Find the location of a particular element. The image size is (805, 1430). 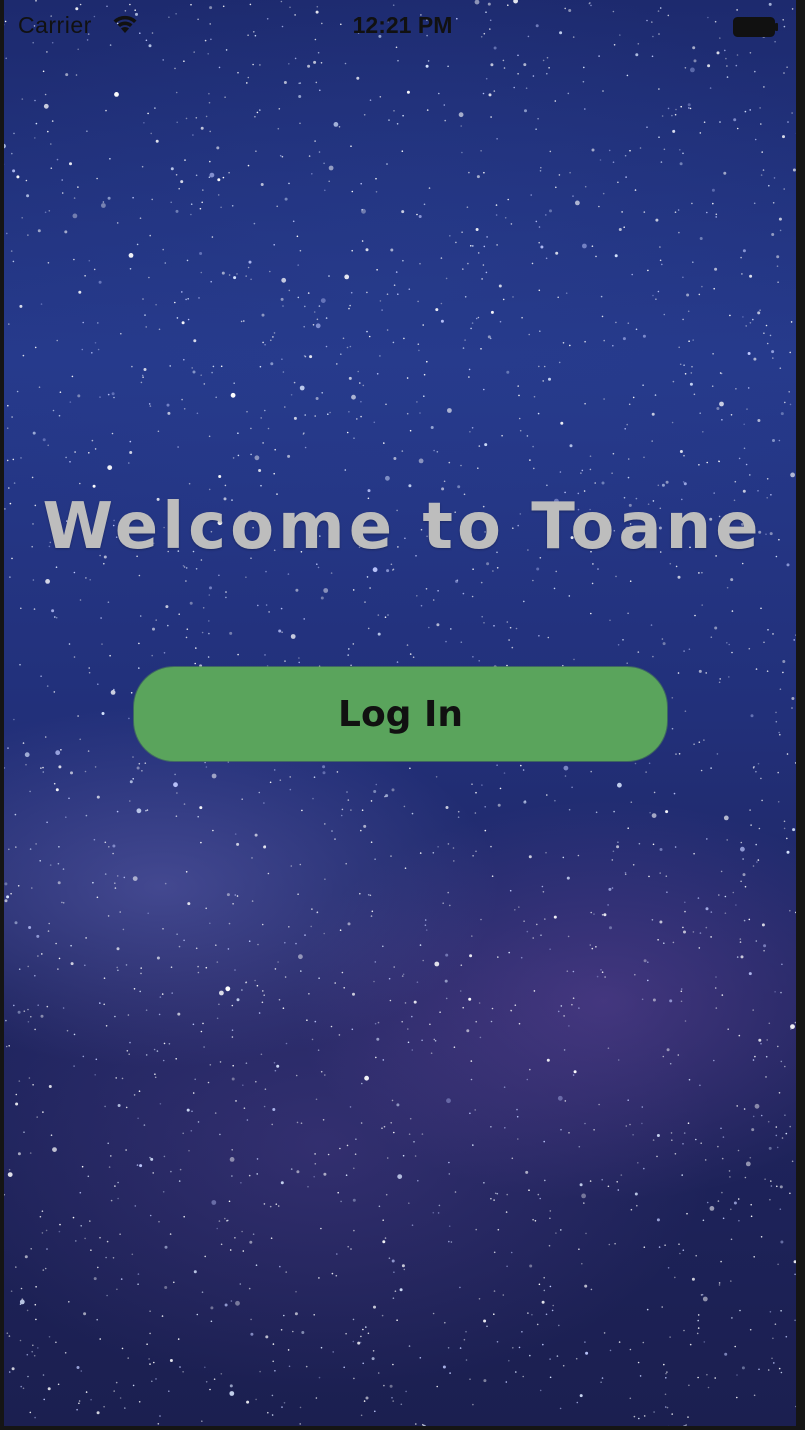

battery-icon is located at coordinates (756, 26).